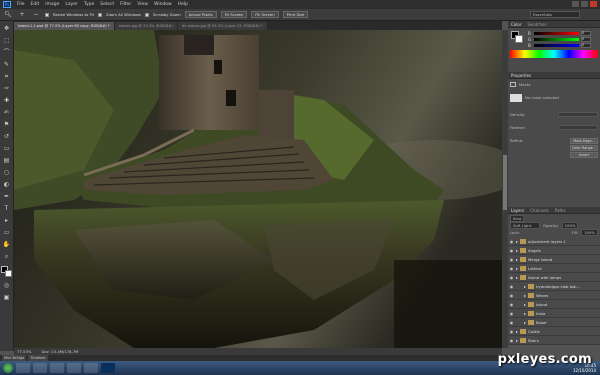  Describe the element at coordinates (7, 256) in the screenshot. I see `zoom-tool-icon: ⌕` at that location.